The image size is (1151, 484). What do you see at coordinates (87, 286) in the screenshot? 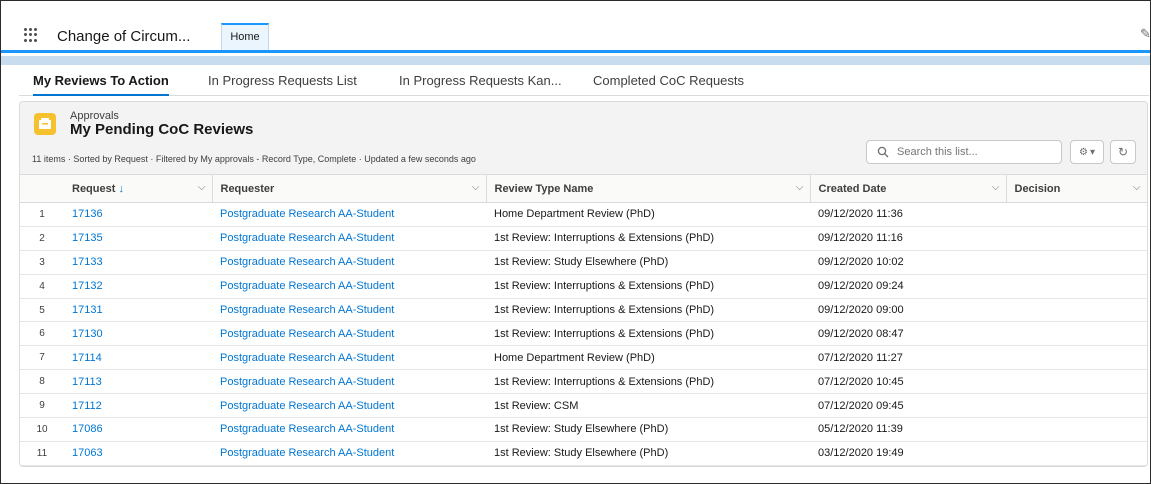
I see `request-link: 17132` at bounding box center [87, 286].